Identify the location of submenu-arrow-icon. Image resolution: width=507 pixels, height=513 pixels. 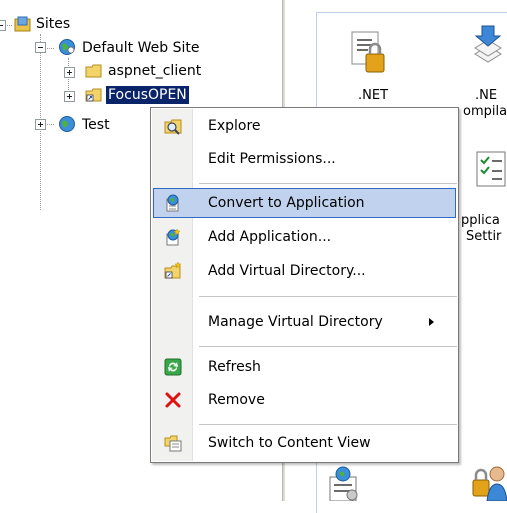
(431, 322).